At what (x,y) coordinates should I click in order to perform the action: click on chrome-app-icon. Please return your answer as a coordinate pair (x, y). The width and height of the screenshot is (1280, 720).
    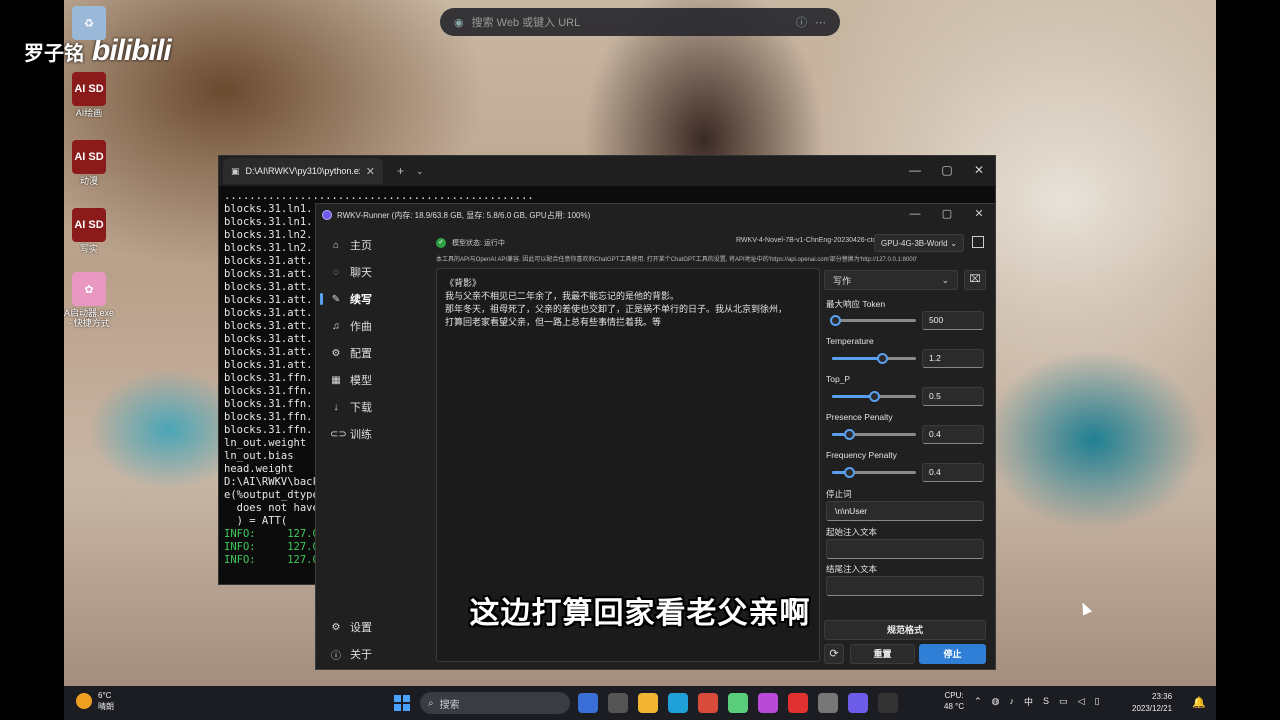
    Looking at the image, I should click on (708, 703).